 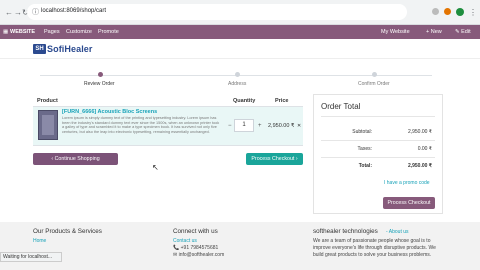 What do you see at coordinates (460, 12) in the screenshot?
I see `profile-avatar` at bounding box center [460, 12].